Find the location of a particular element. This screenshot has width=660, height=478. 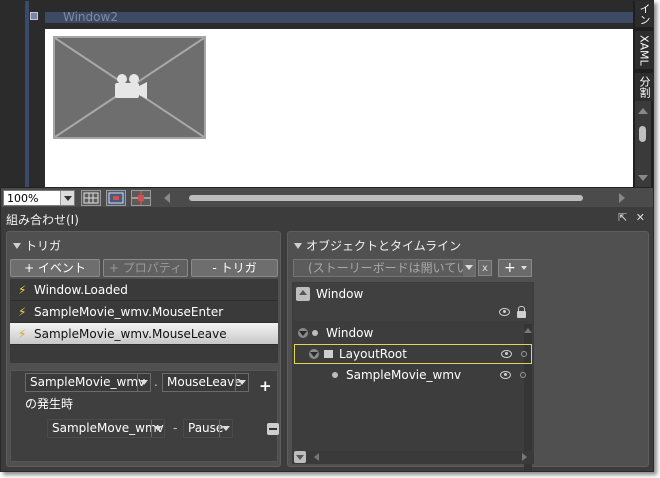

grid-icon is located at coordinates (91, 198).